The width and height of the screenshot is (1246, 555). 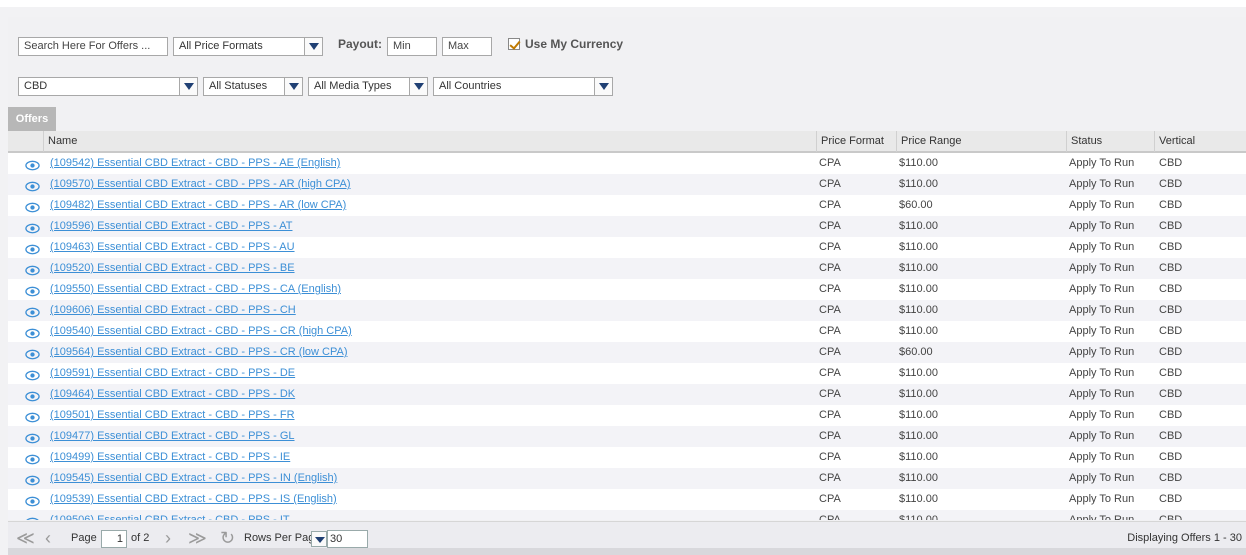 I want to click on media-type-select: All Media Types, so click(x=368, y=86).